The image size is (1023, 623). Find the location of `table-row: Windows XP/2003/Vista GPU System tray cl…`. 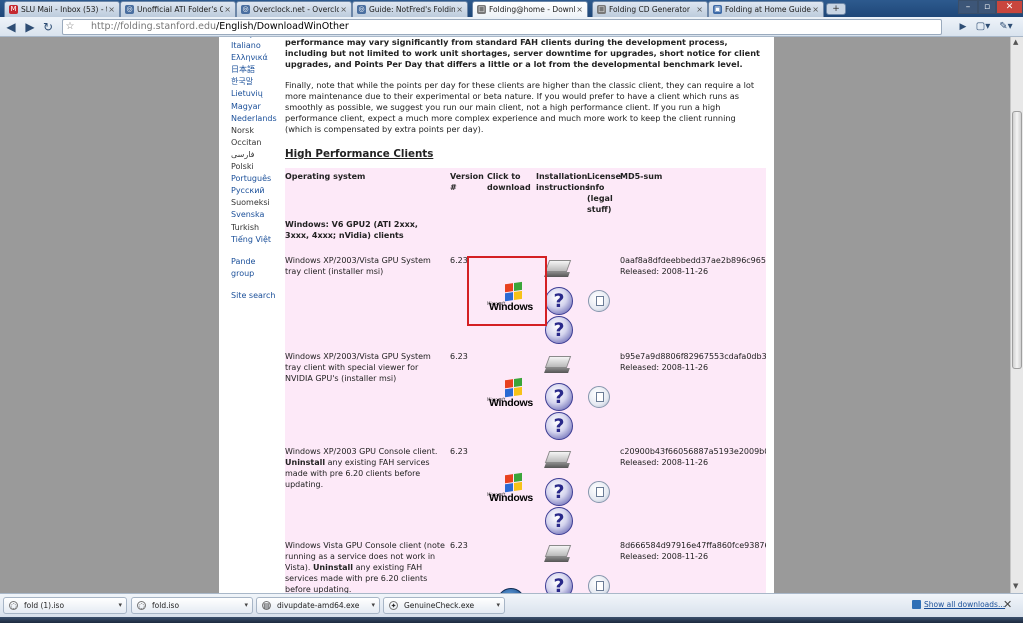

table-row: Windows XP/2003/Vista GPU System tray cl… is located at coordinates (525, 398).